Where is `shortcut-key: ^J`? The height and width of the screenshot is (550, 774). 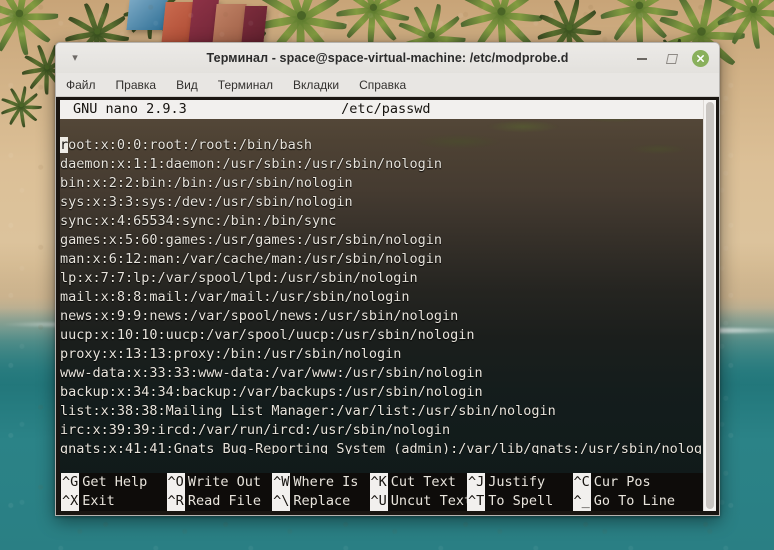
shortcut-key: ^J is located at coordinates (476, 482).